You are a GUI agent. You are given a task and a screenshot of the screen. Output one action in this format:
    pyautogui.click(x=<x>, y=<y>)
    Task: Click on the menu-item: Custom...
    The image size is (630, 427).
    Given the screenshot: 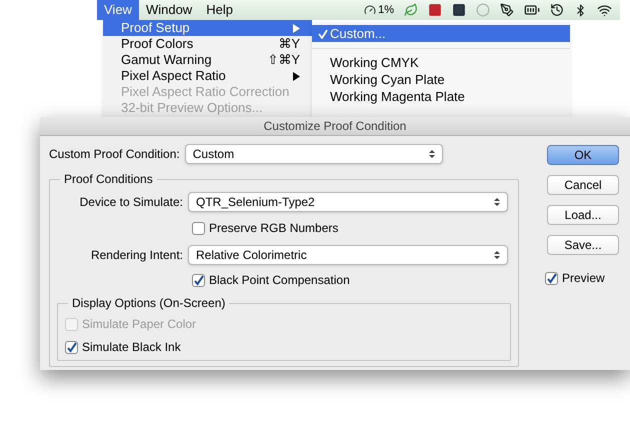 What is the action you would take?
    pyautogui.click(x=441, y=33)
    